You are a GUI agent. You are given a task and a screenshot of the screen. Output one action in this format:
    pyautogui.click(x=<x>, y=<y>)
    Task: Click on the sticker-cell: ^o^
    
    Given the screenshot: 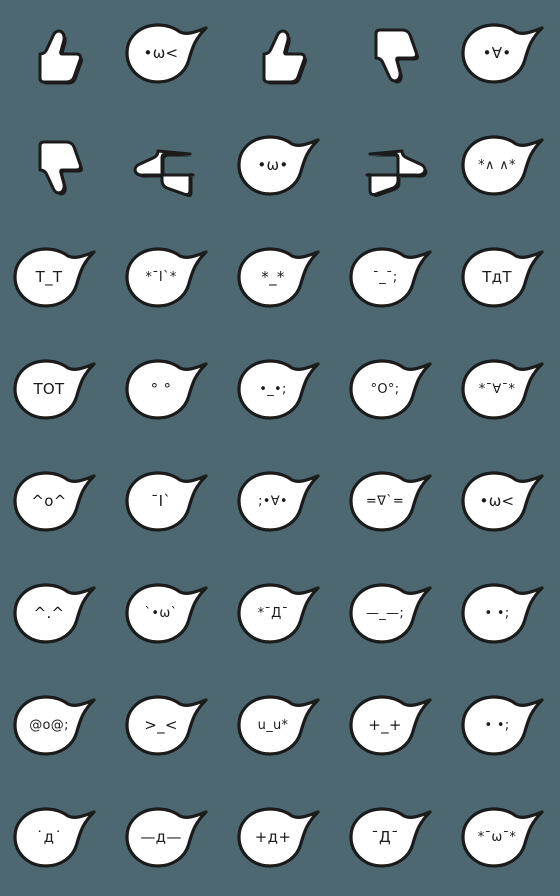 What is the action you would take?
    pyautogui.click(x=56, y=504)
    